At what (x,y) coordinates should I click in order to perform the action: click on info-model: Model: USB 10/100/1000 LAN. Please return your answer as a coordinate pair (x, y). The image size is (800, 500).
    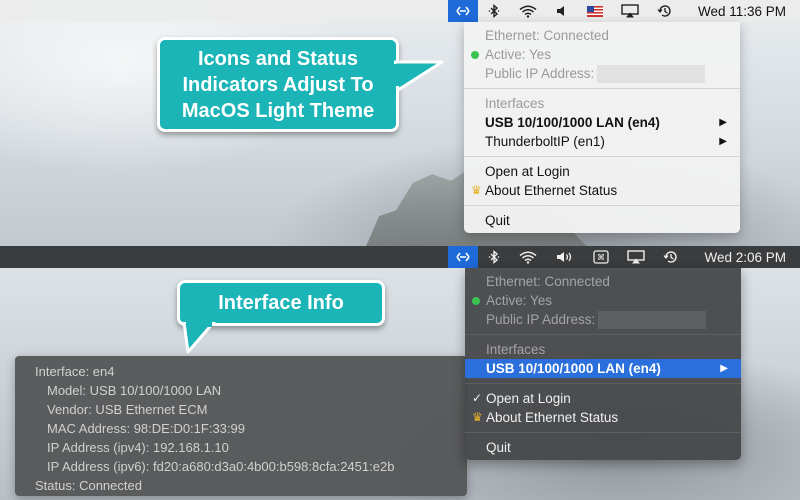
    Looking at the image, I should click on (134, 390).